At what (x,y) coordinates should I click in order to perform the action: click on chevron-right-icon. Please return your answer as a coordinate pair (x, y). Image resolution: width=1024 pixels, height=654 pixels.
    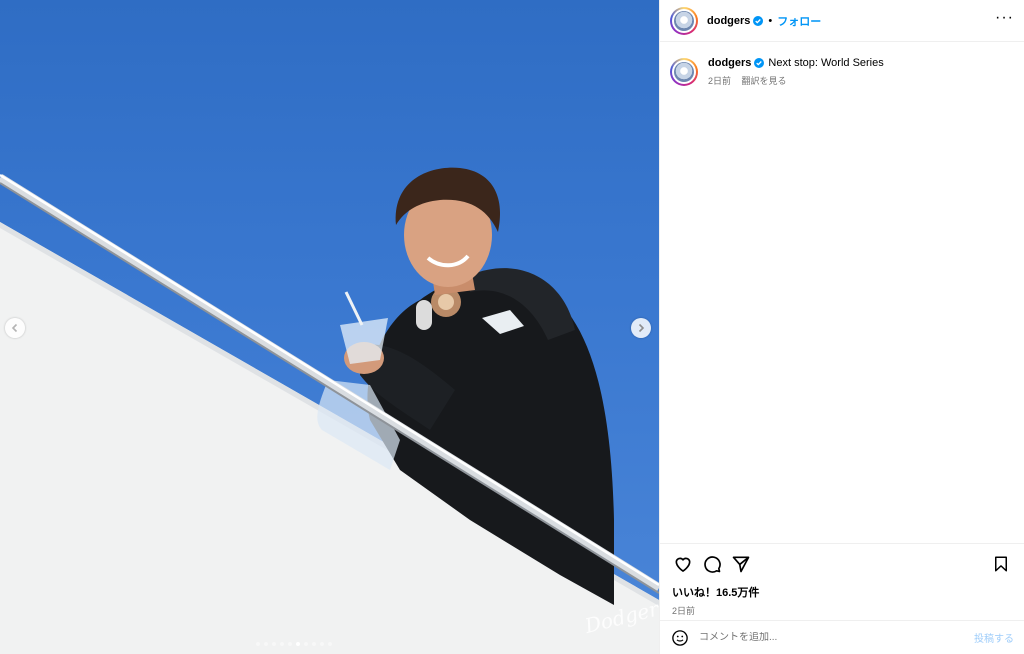
    Looking at the image, I should click on (641, 328).